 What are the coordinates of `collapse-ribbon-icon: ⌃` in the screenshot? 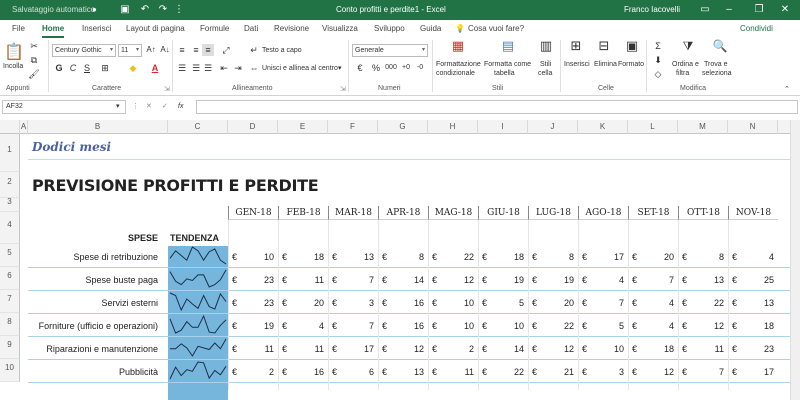 It's located at (787, 89).